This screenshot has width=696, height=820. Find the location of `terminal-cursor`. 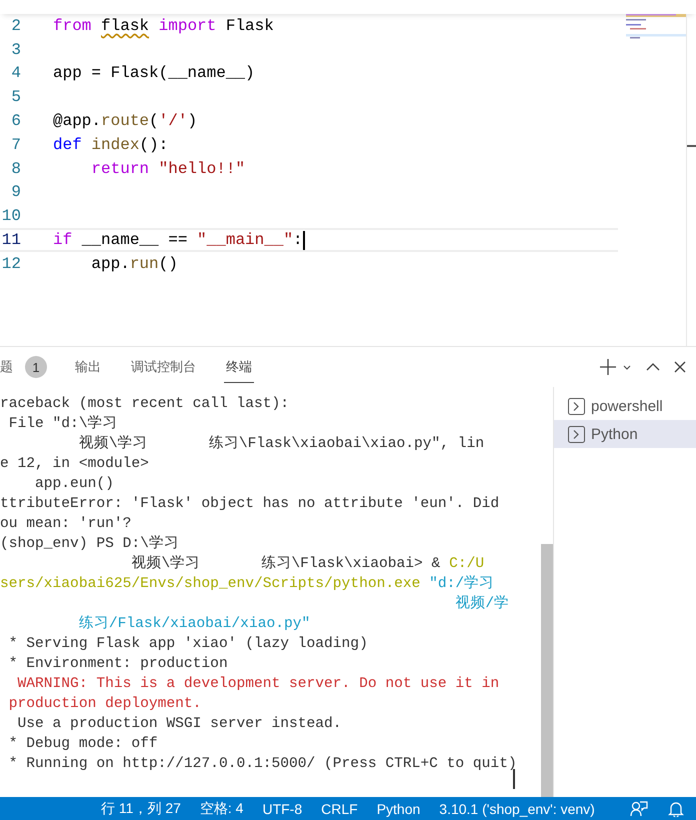

terminal-cursor is located at coordinates (514, 779).